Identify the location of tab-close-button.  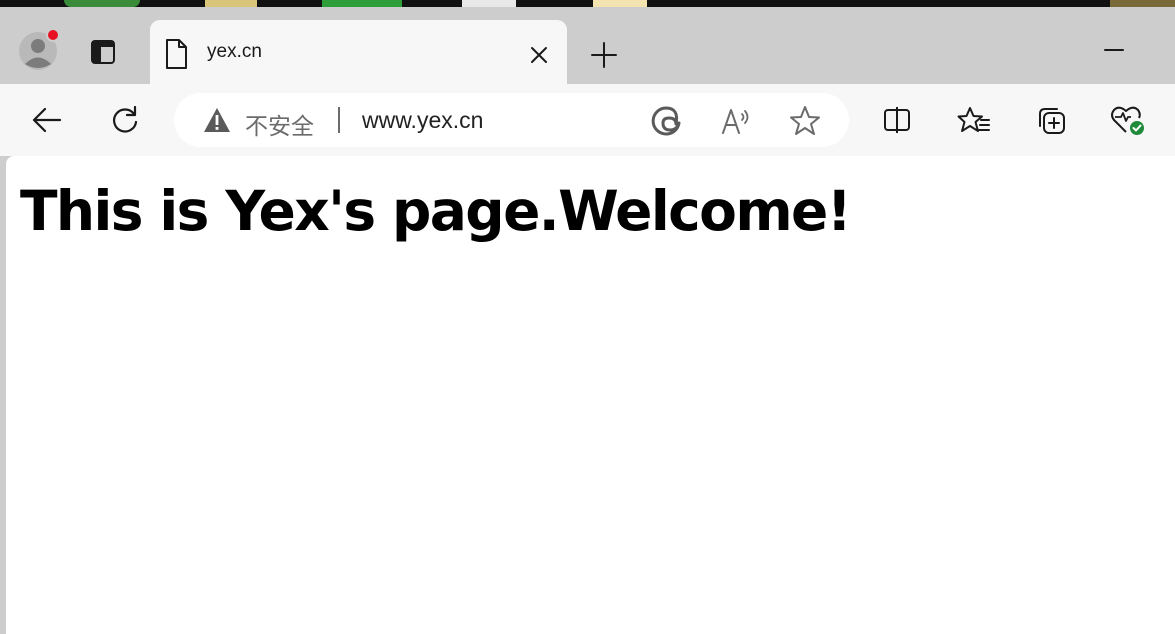
(539, 55).